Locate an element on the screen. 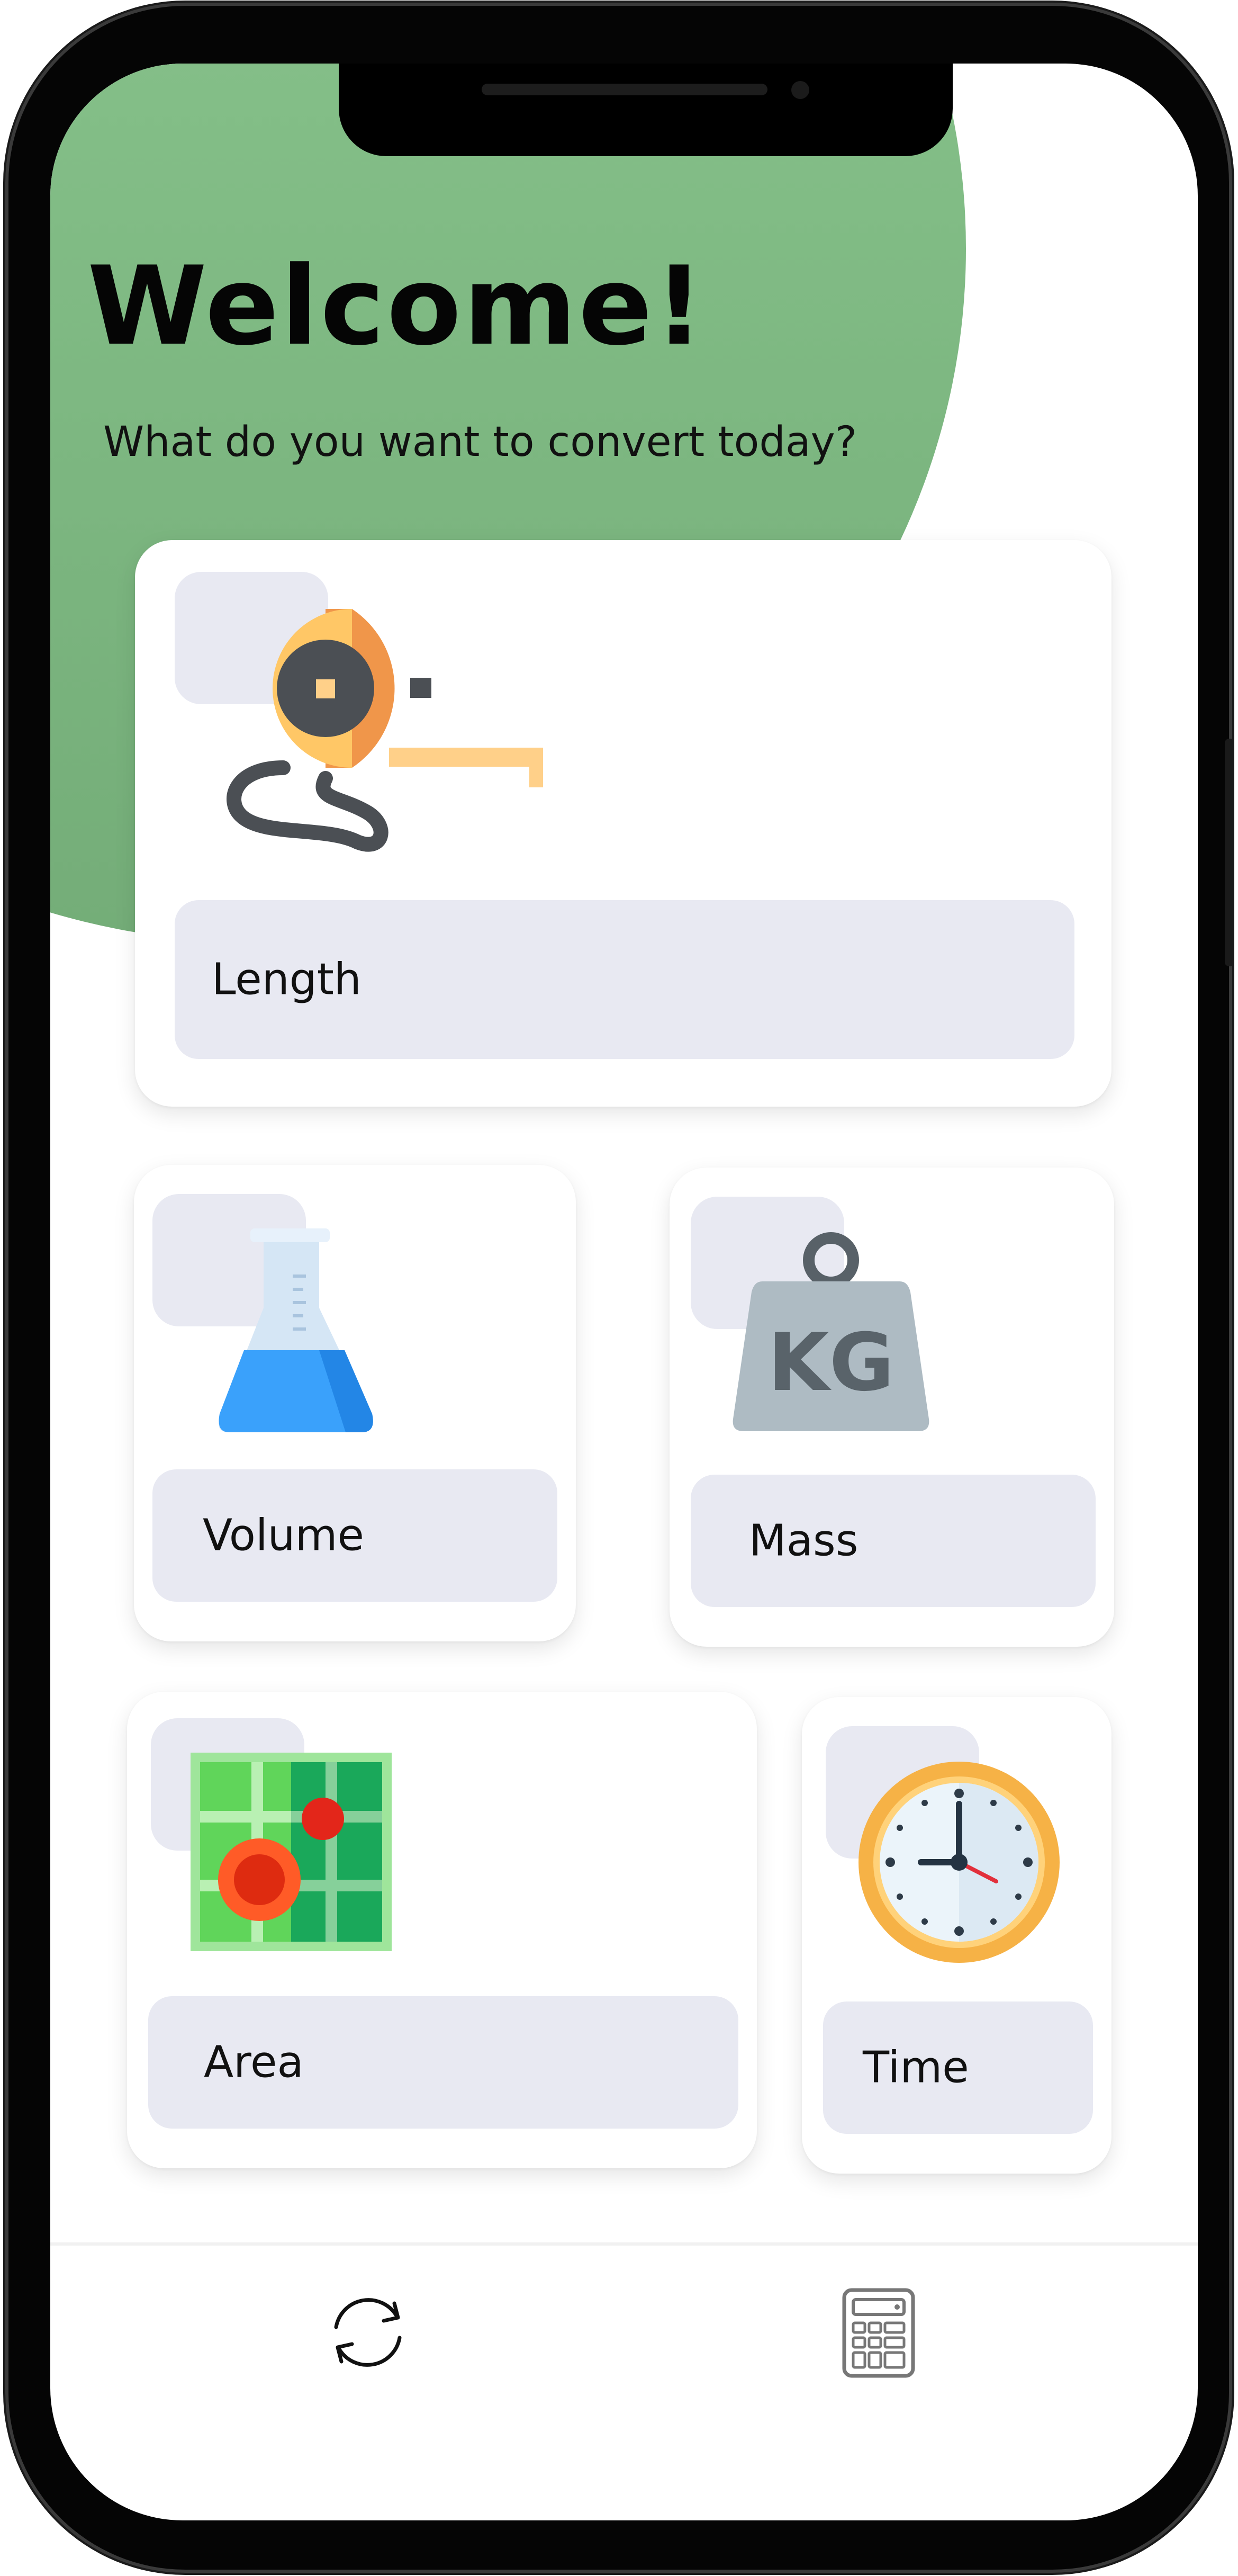 The width and height of the screenshot is (1238, 2576). tape-measure-icon is located at coordinates (385, 730).